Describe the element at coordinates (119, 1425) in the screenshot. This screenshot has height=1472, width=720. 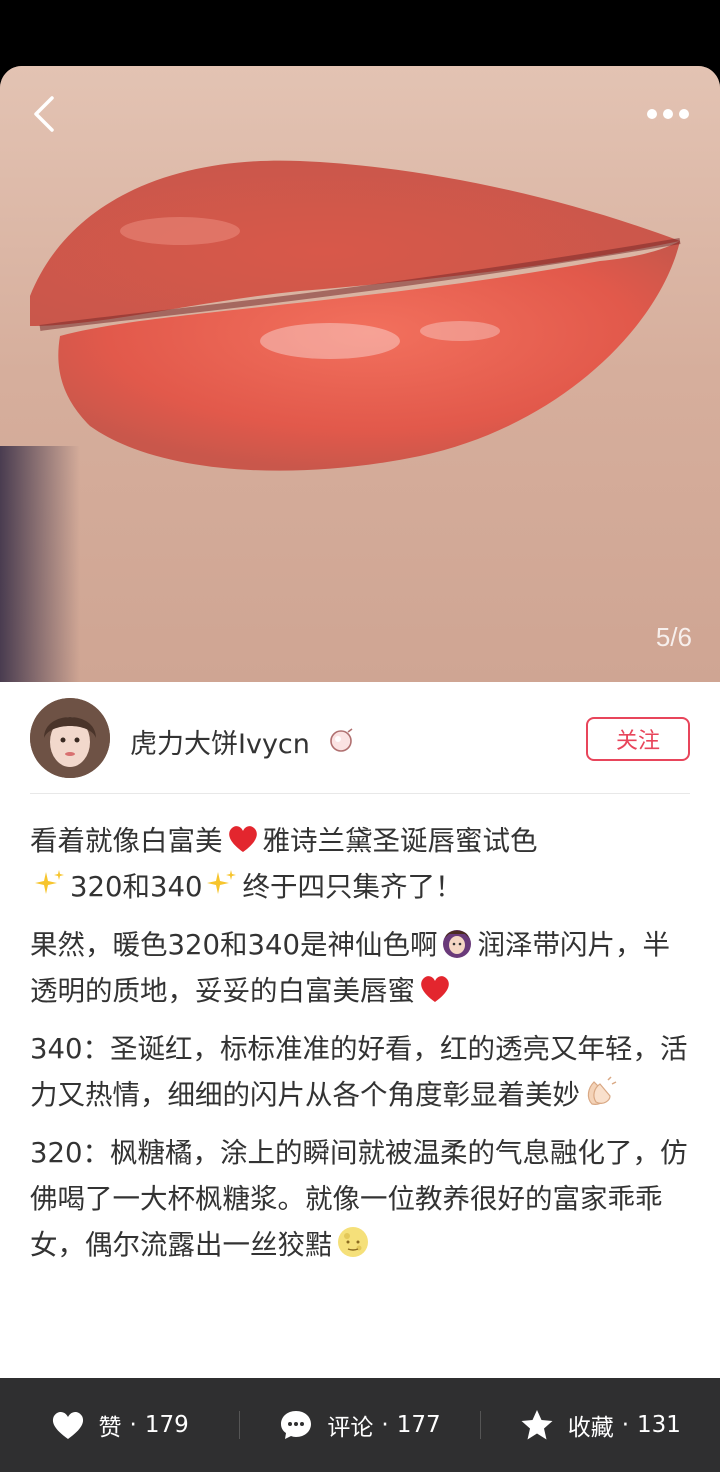
I see `like-button: 赞 · 179` at that location.